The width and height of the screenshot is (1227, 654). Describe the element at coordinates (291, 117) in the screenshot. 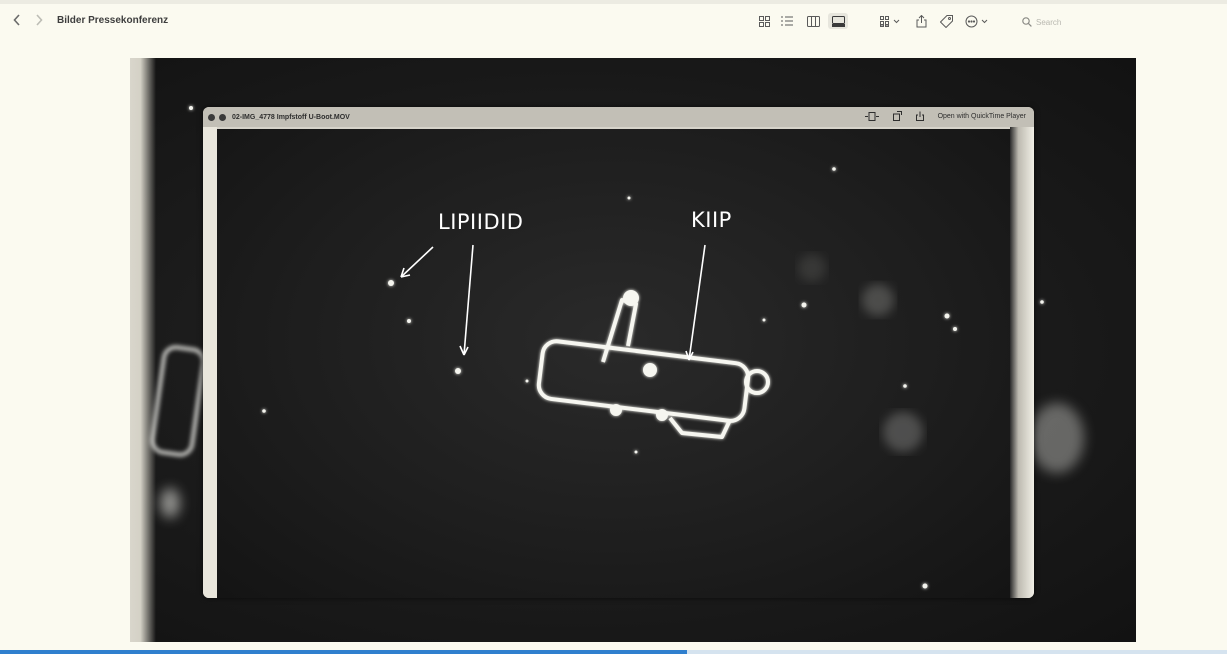

I see `quicklook-file-title: 02-IMG_4778 Impfstoff U-Boot.MOV` at that location.